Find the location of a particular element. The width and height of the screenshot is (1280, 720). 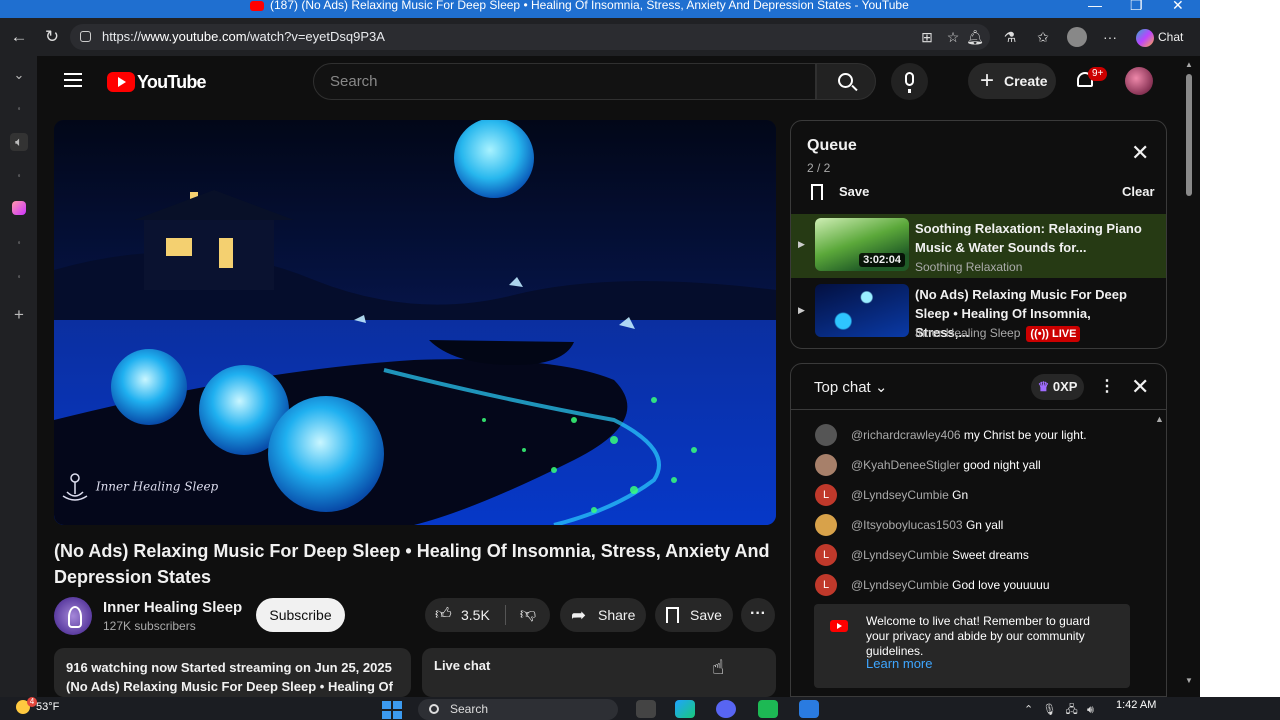

queue-save-button: Save is located at coordinates (840, 192).